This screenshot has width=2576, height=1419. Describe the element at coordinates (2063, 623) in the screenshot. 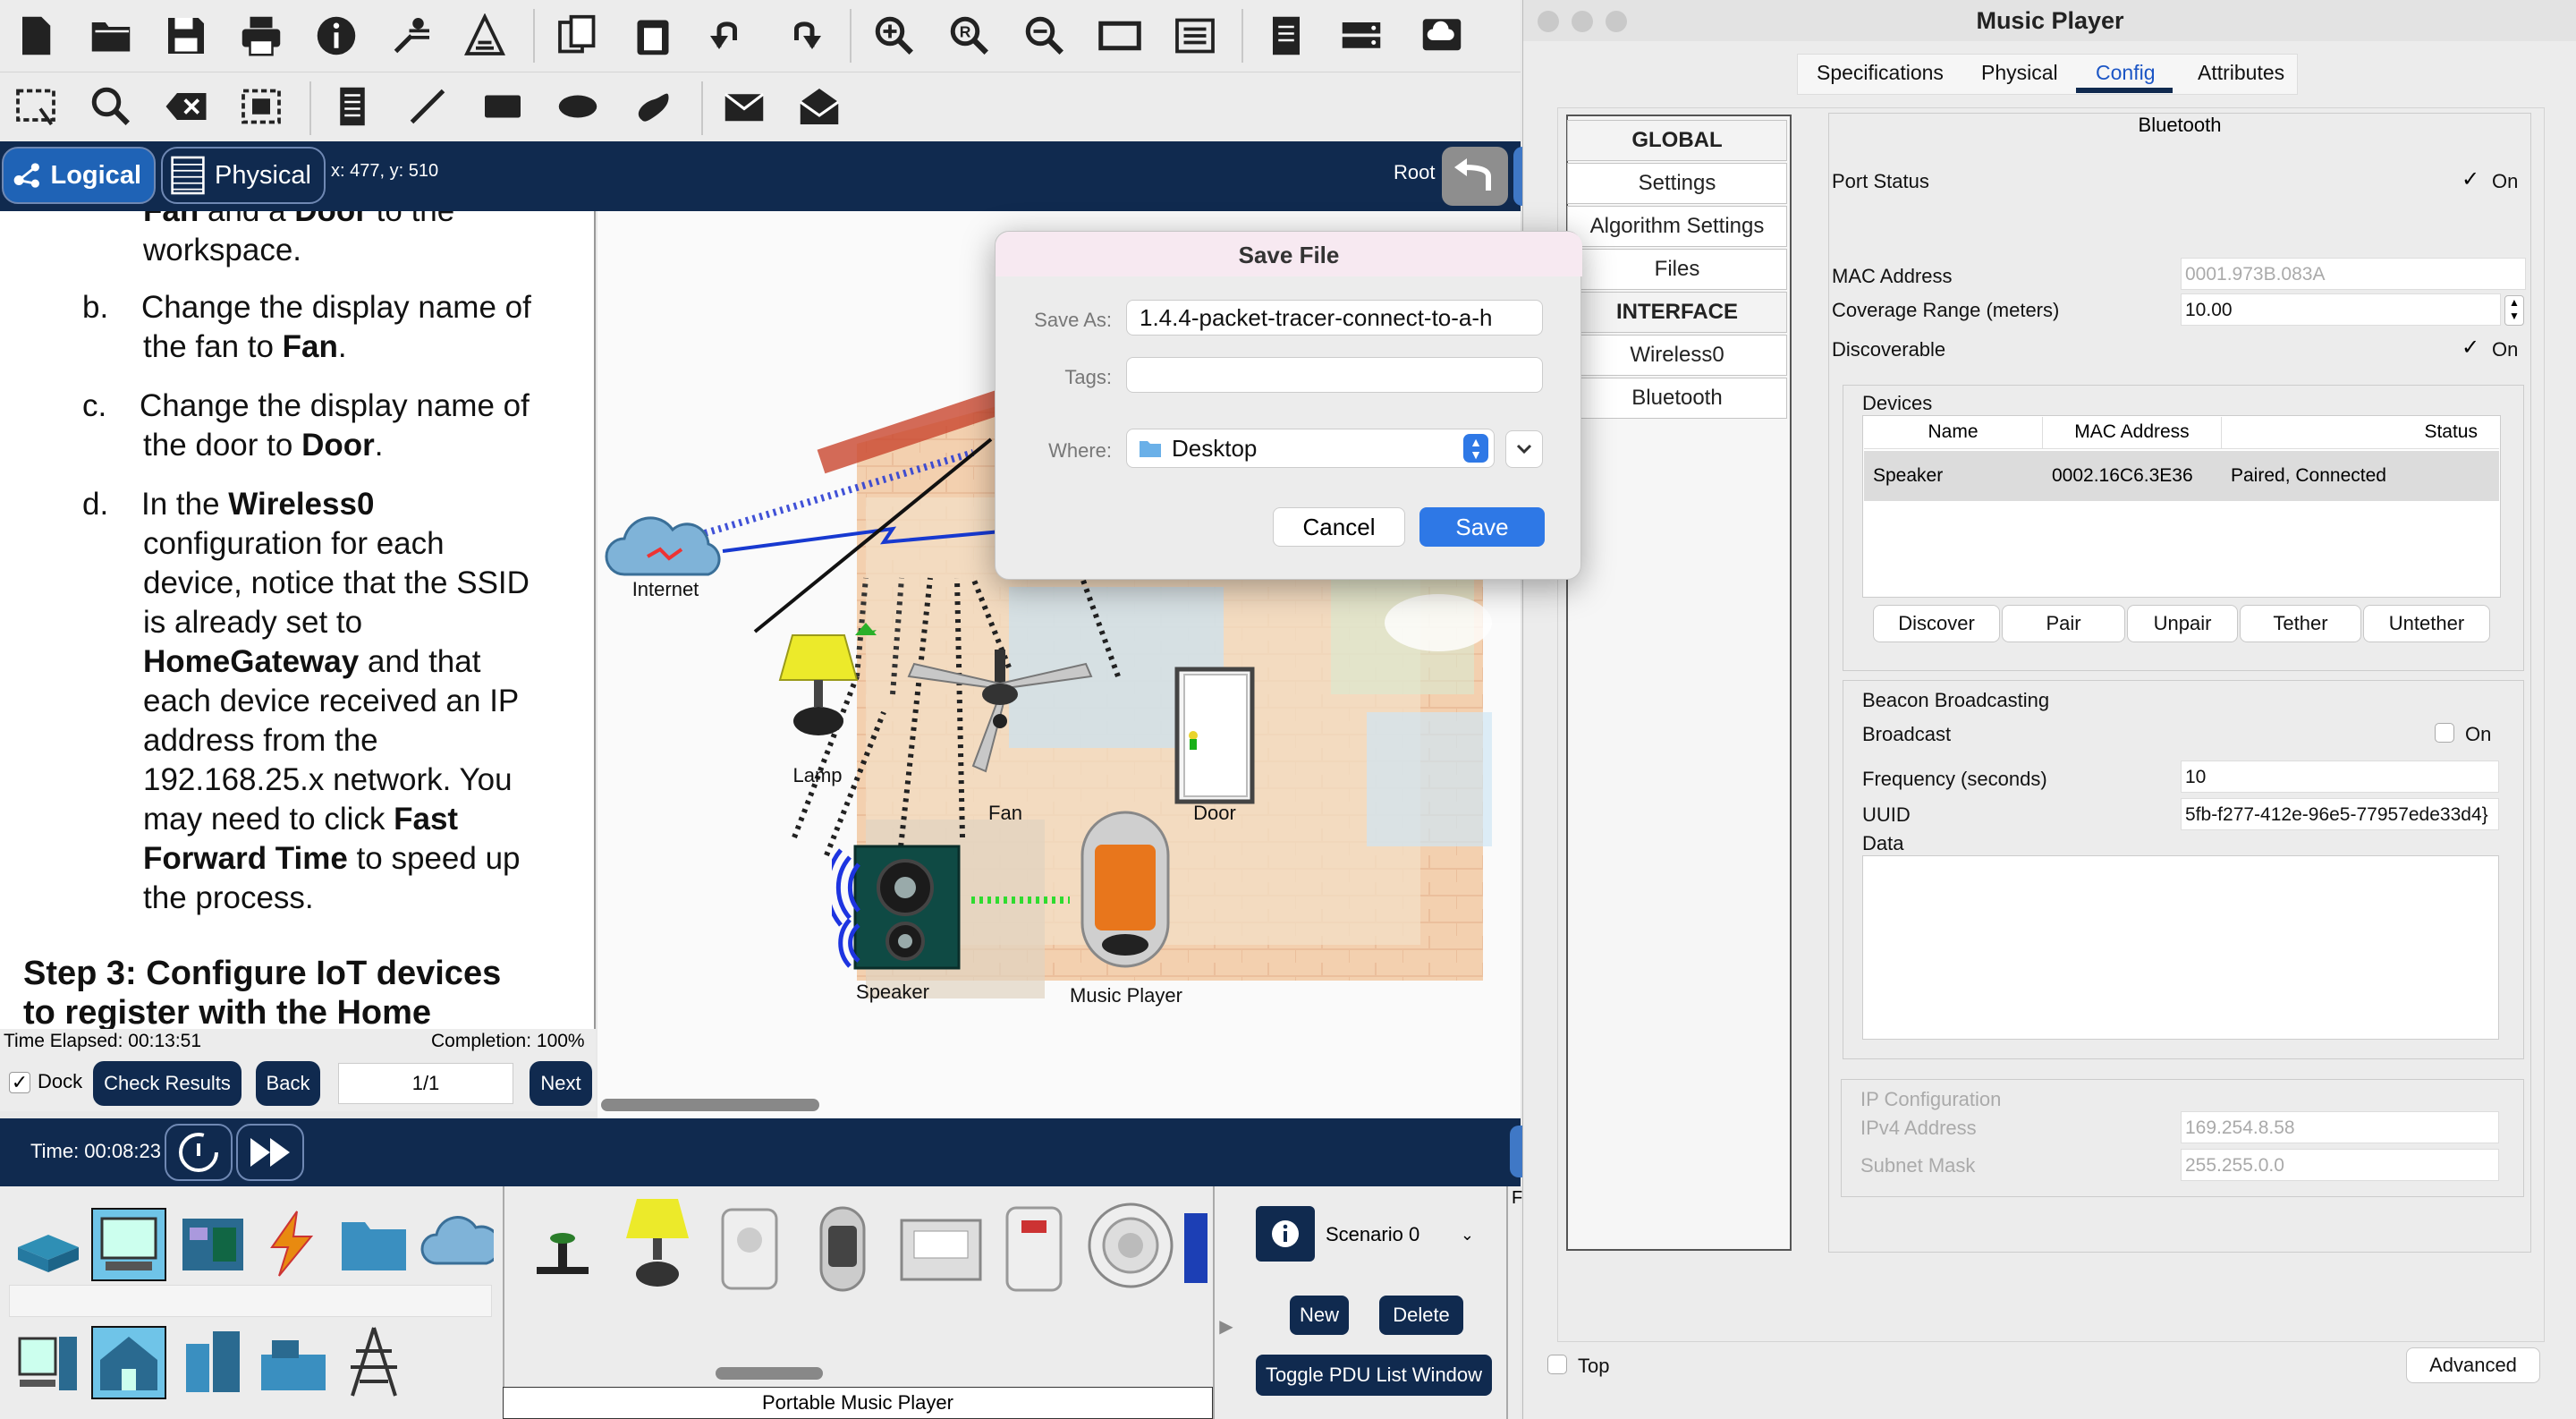

I see `pair-button: Pair` at that location.